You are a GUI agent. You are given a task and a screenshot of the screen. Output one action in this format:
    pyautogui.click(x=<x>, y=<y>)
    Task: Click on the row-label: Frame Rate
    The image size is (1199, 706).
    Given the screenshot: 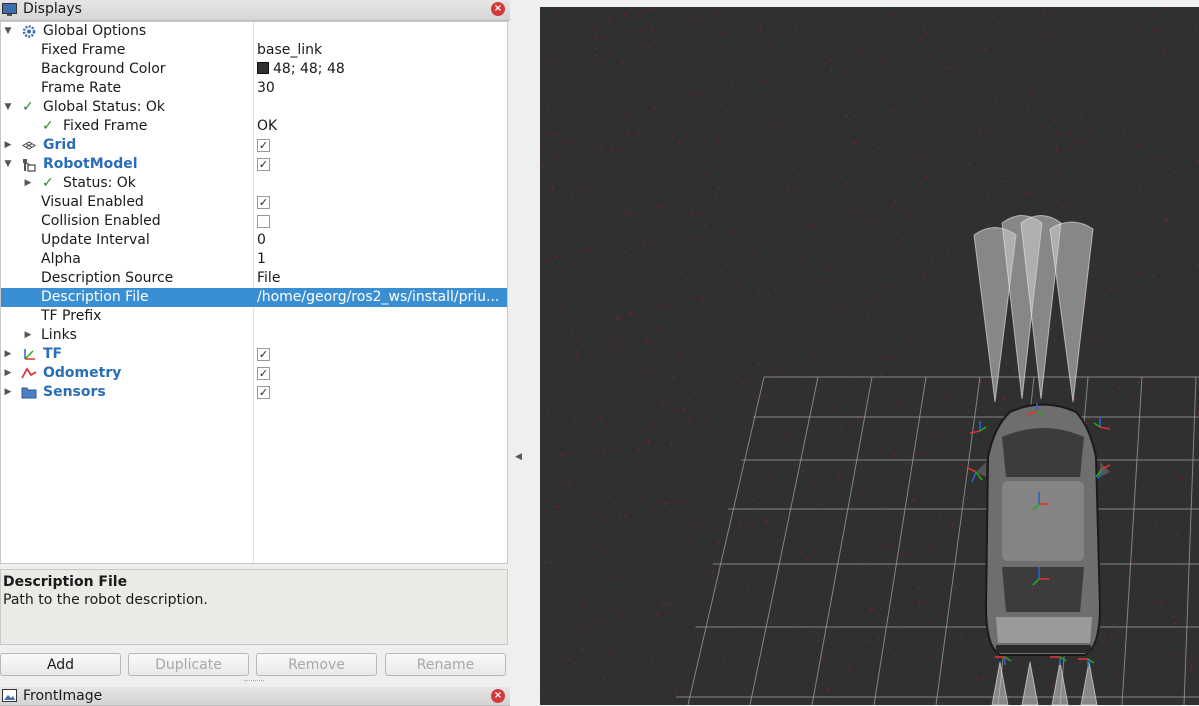 What is the action you would take?
    pyautogui.click(x=81, y=88)
    